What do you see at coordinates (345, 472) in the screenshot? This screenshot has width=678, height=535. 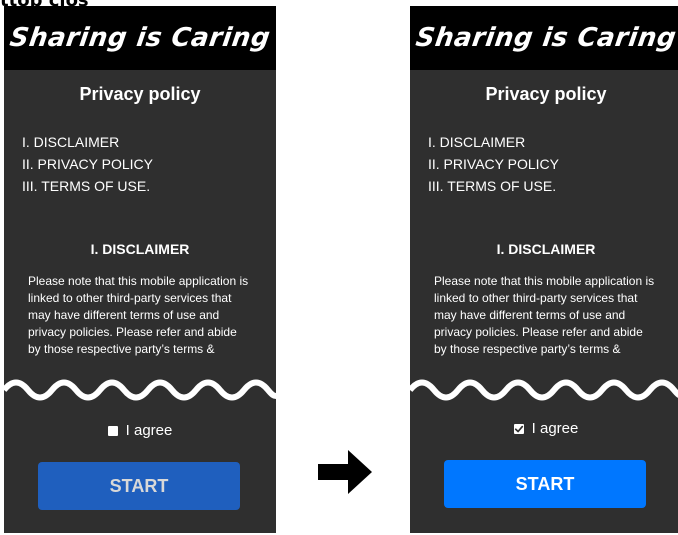 I see `right-arrow-icon` at bounding box center [345, 472].